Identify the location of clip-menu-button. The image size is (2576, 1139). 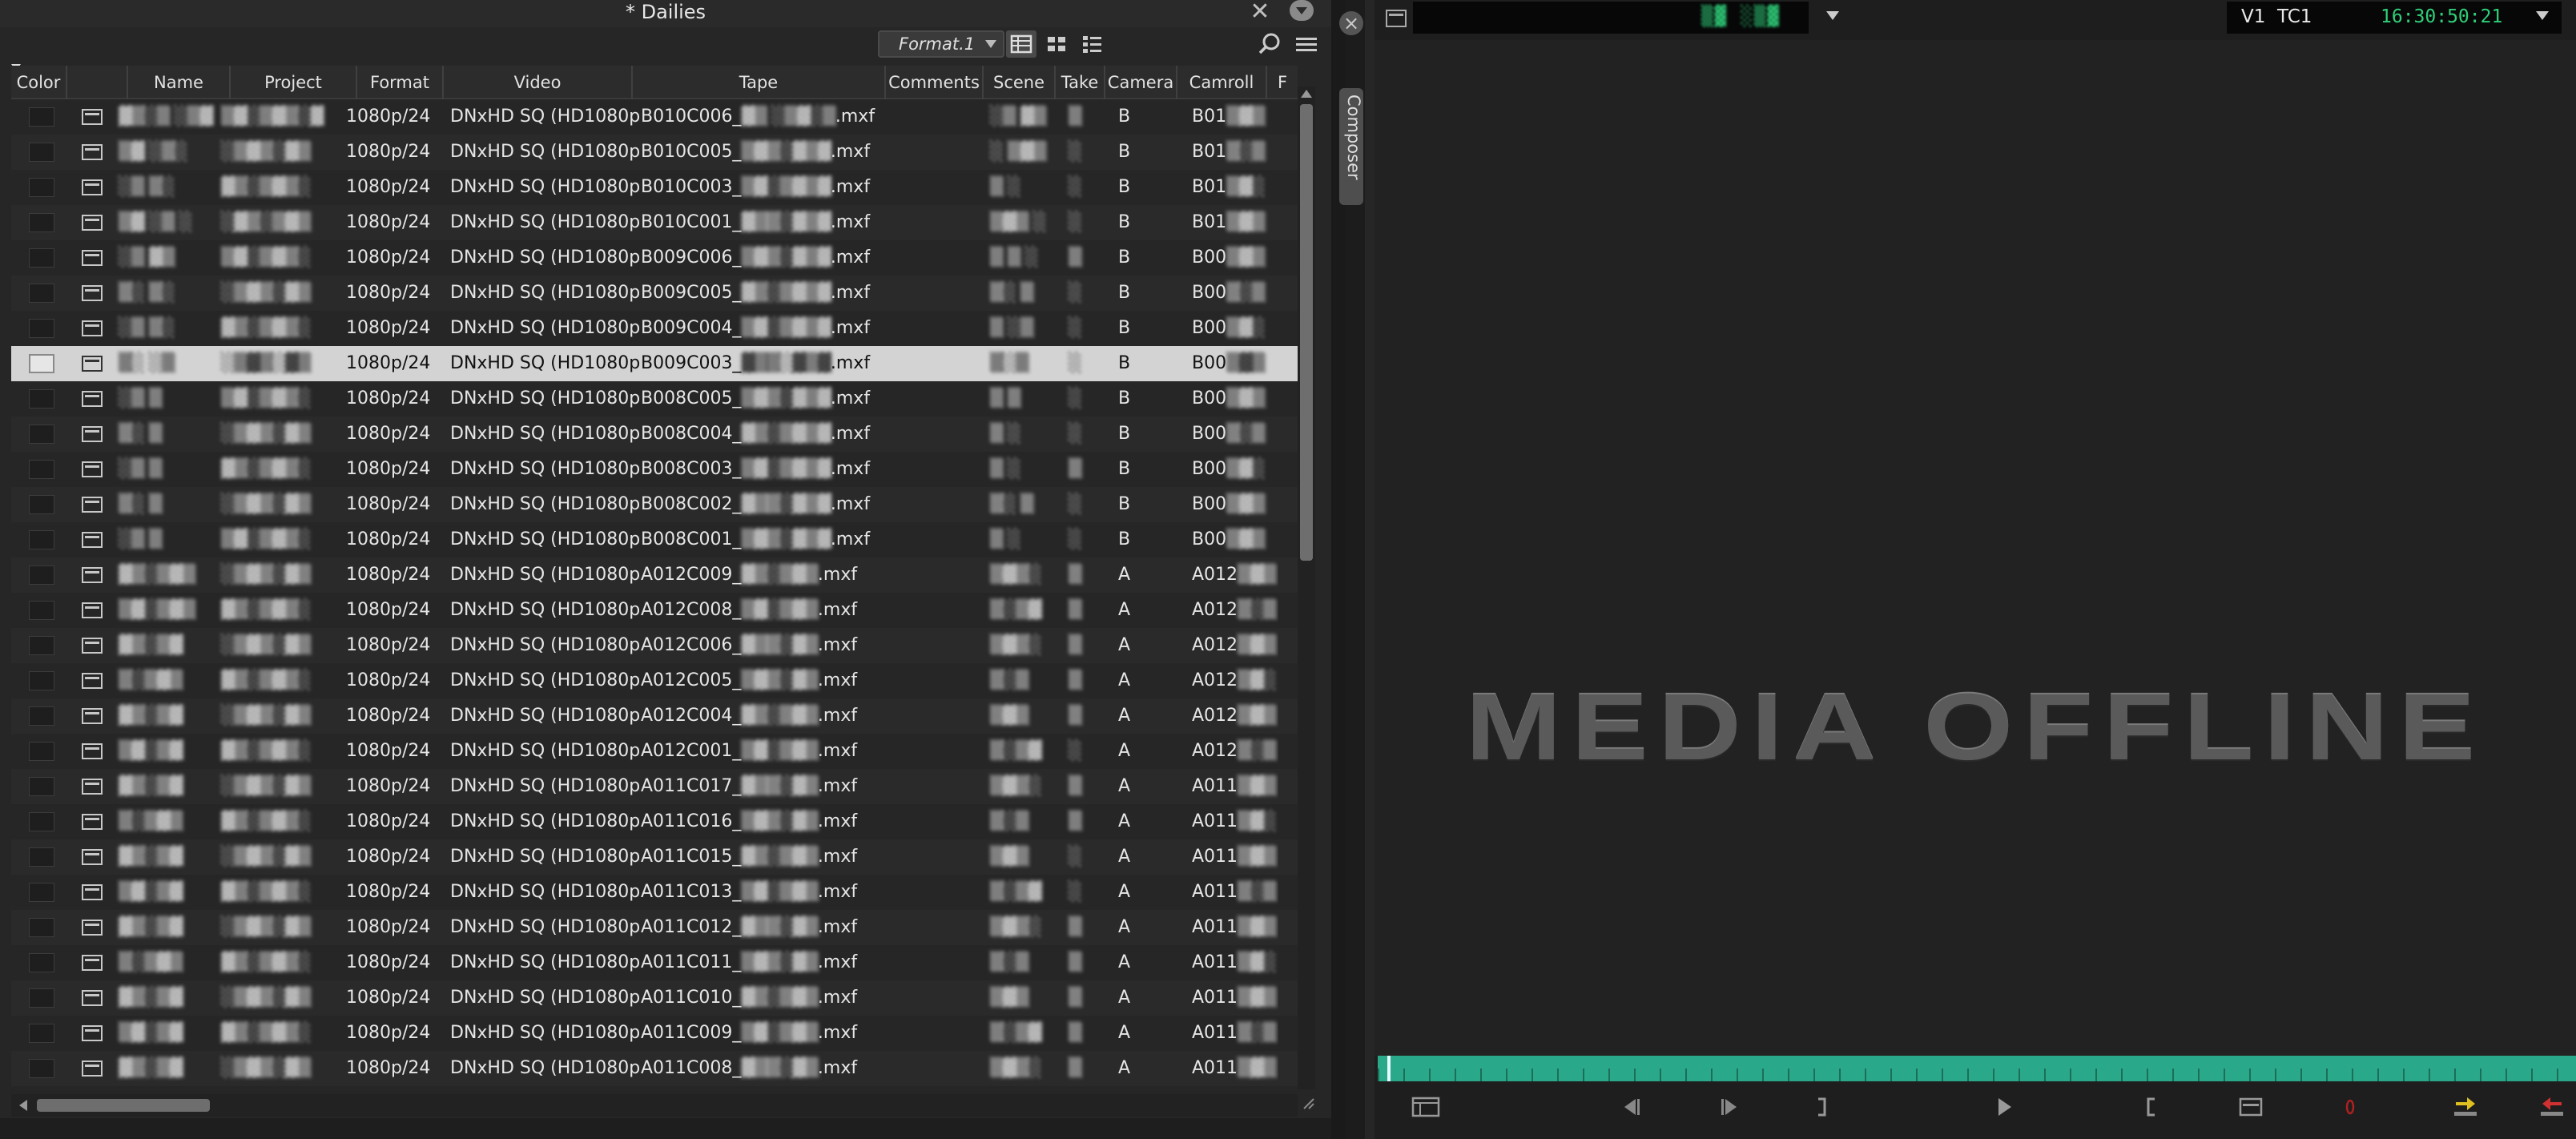
(1426, 1107).